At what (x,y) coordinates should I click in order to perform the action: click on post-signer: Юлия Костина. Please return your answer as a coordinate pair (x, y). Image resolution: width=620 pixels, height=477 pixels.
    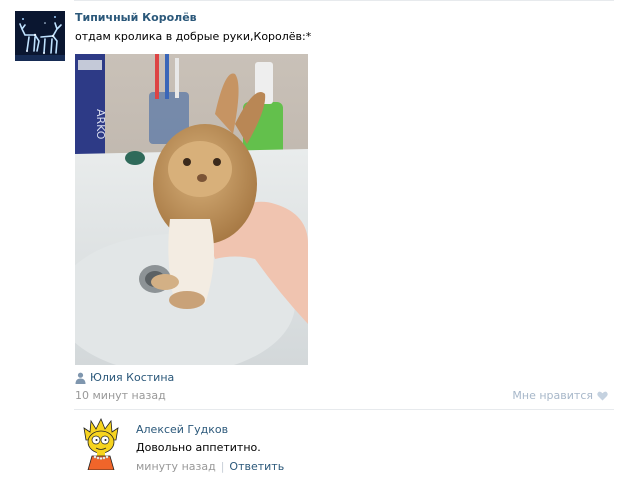
    Looking at the image, I should click on (124, 377).